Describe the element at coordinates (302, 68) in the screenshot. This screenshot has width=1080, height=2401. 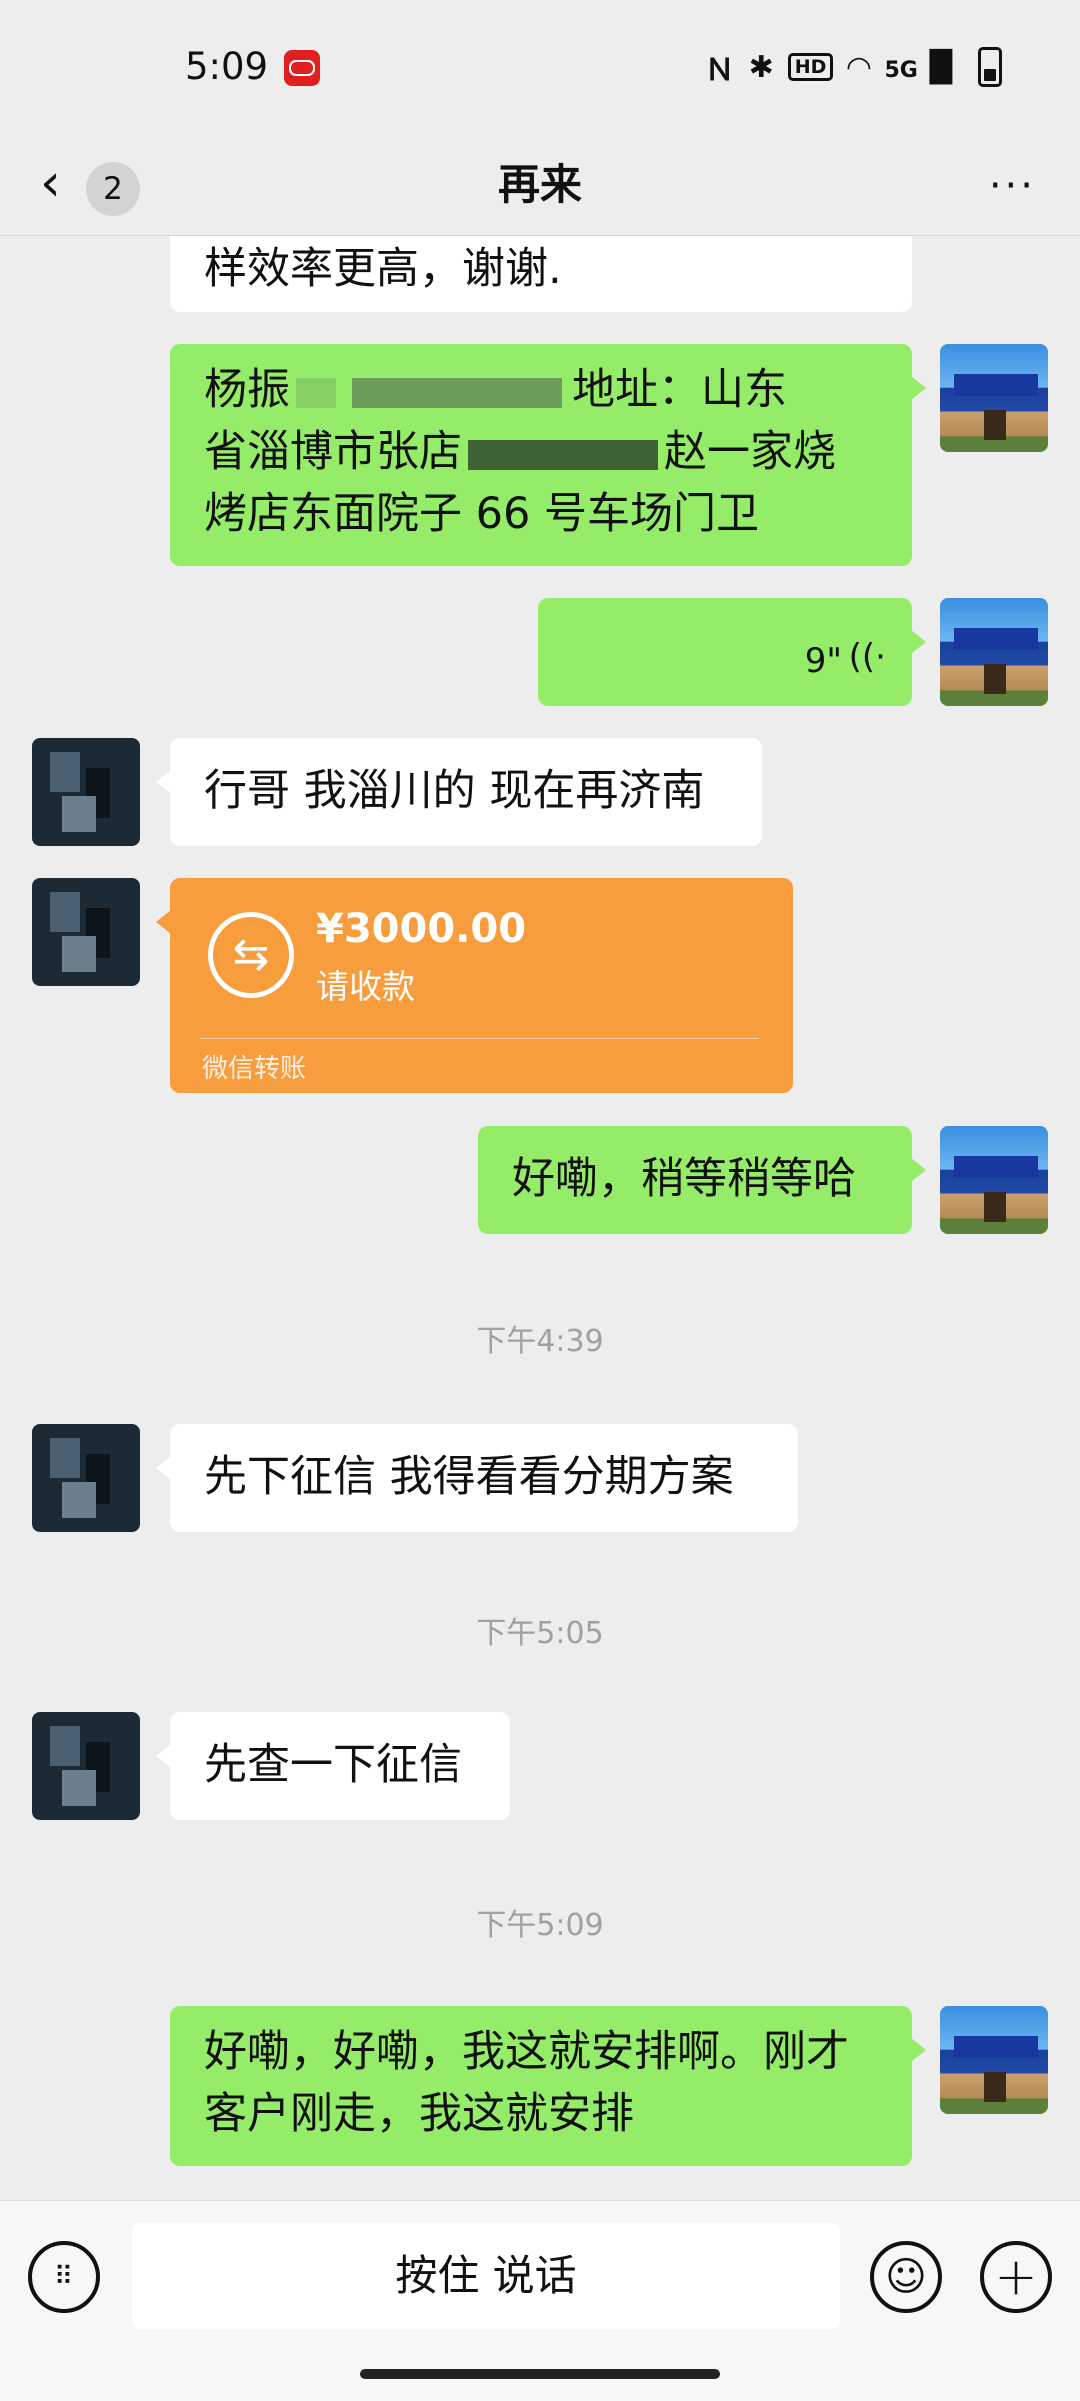
I see `app-notification-icon` at that location.